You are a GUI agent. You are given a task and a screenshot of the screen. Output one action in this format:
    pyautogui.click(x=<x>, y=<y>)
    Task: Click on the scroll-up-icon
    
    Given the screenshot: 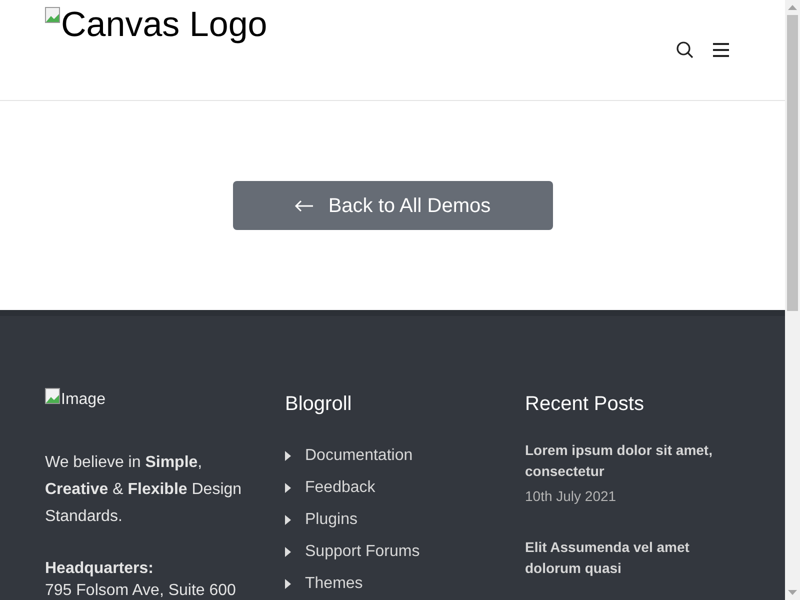 What is the action you would take?
    pyautogui.click(x=792, y=7)
    